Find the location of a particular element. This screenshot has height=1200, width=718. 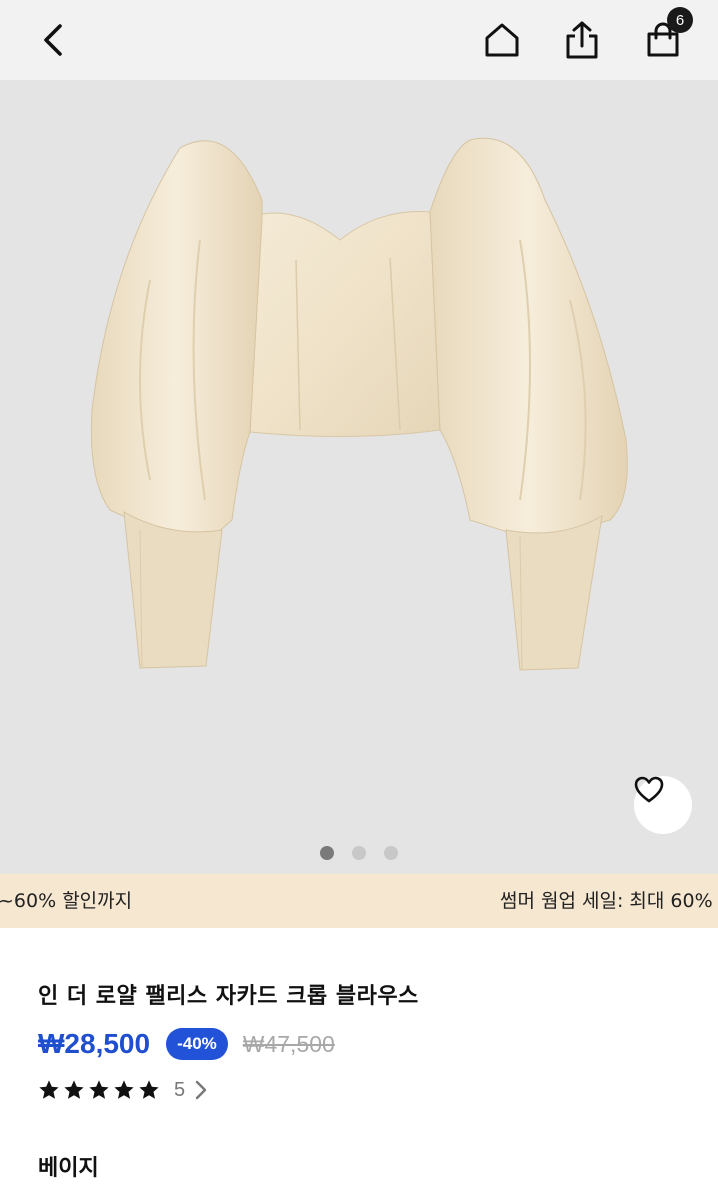

wishlist-button is located at coordinates (663, 805).